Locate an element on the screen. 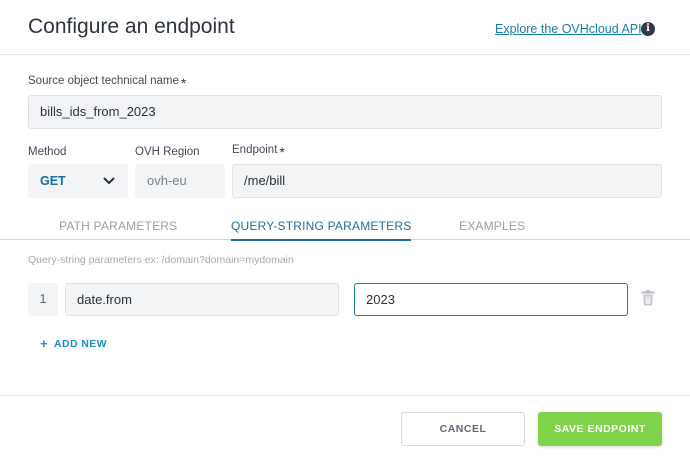 The width and height of the screenshot is (690, 458). chevron-down-icon is located at coordinates (109, 180).